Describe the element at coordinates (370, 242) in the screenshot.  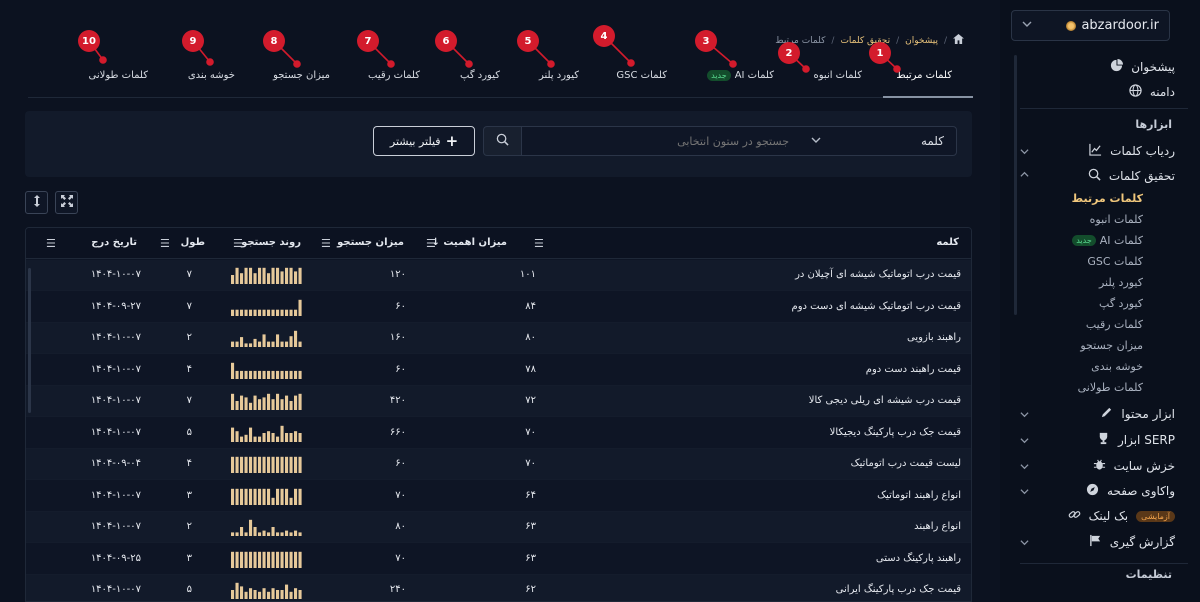
I see `header-volume: میزان جستجو` at that location.